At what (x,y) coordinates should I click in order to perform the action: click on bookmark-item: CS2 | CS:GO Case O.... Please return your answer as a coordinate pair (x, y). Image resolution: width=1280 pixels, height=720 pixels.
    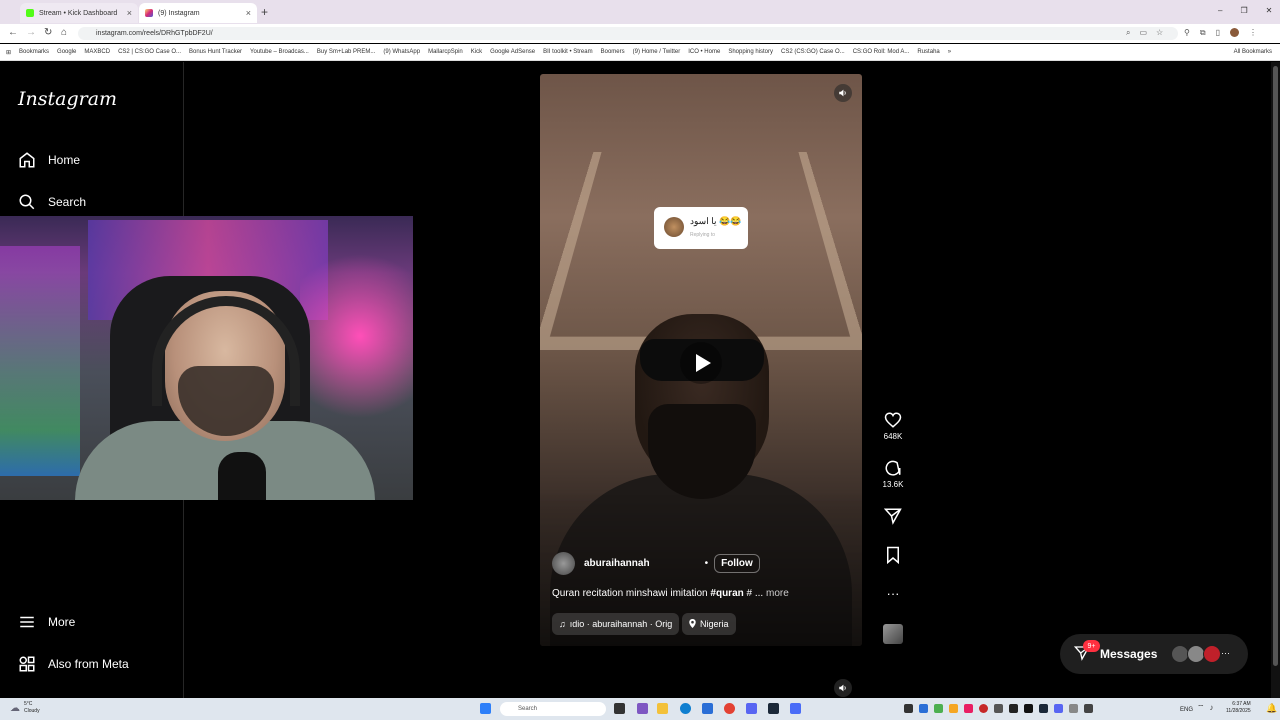
    Looking at the image, I should click on (149, 52).